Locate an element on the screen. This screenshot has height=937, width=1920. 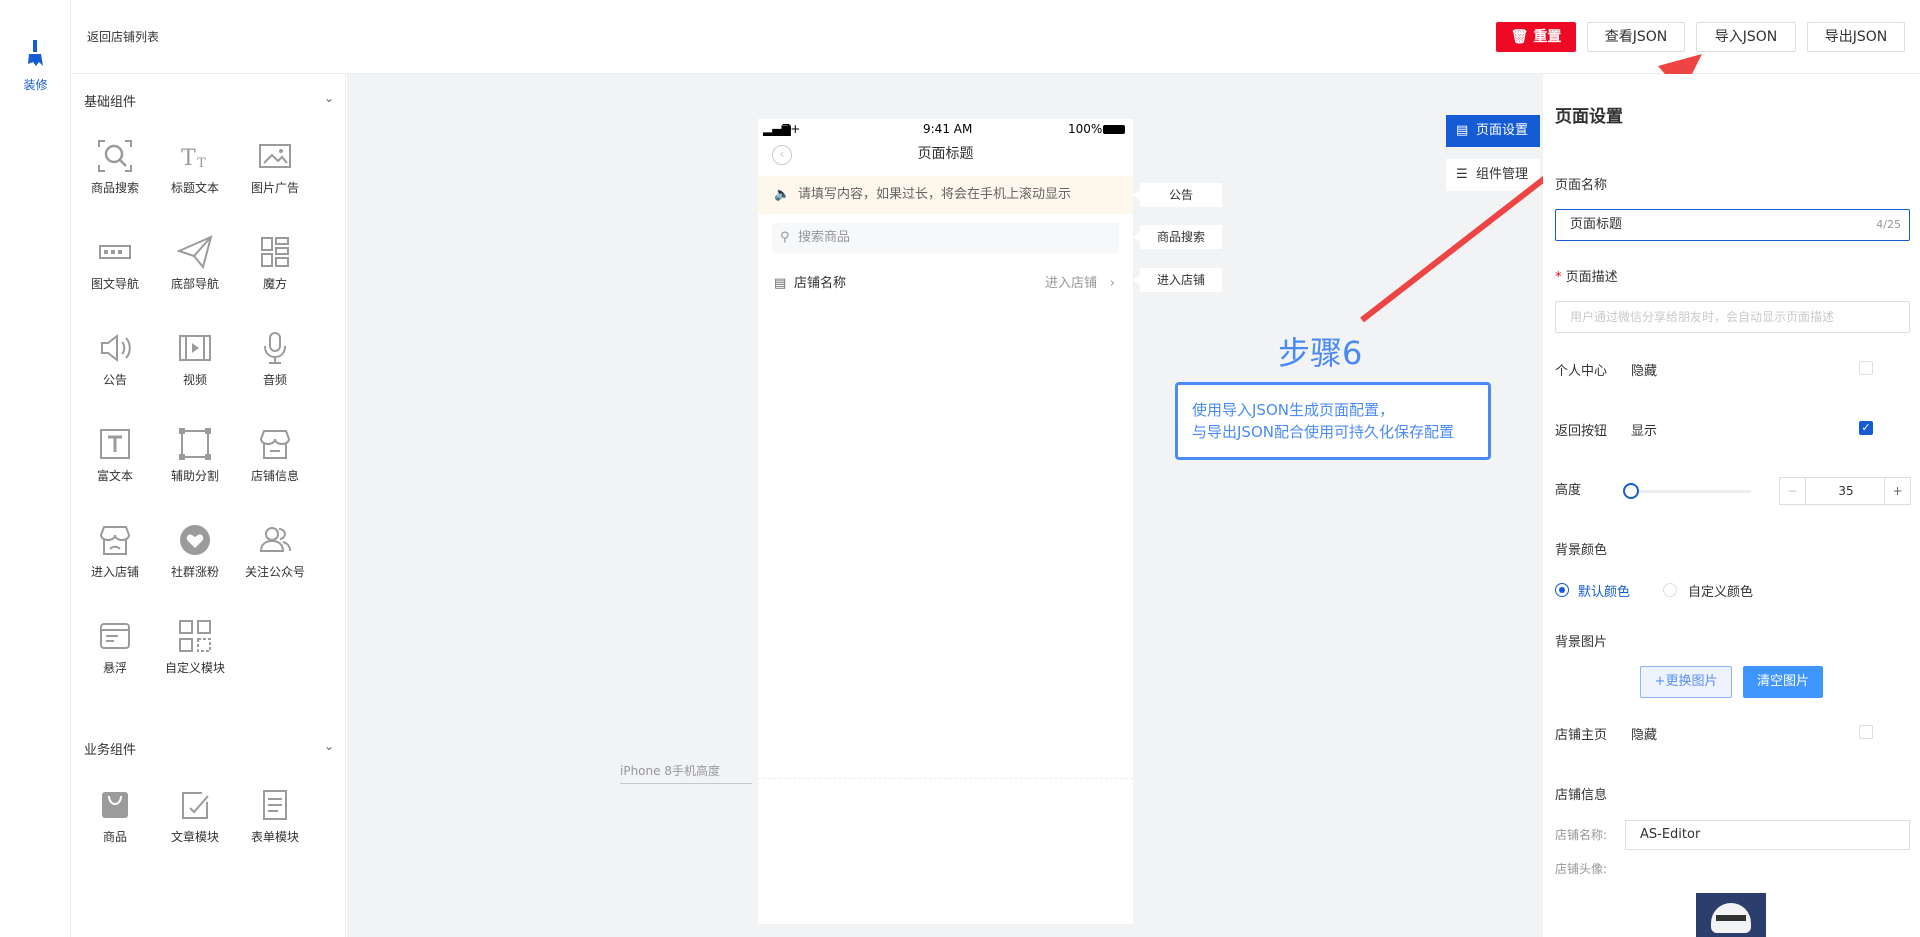
plus-icon: + is located at coordinates (1897, 491).